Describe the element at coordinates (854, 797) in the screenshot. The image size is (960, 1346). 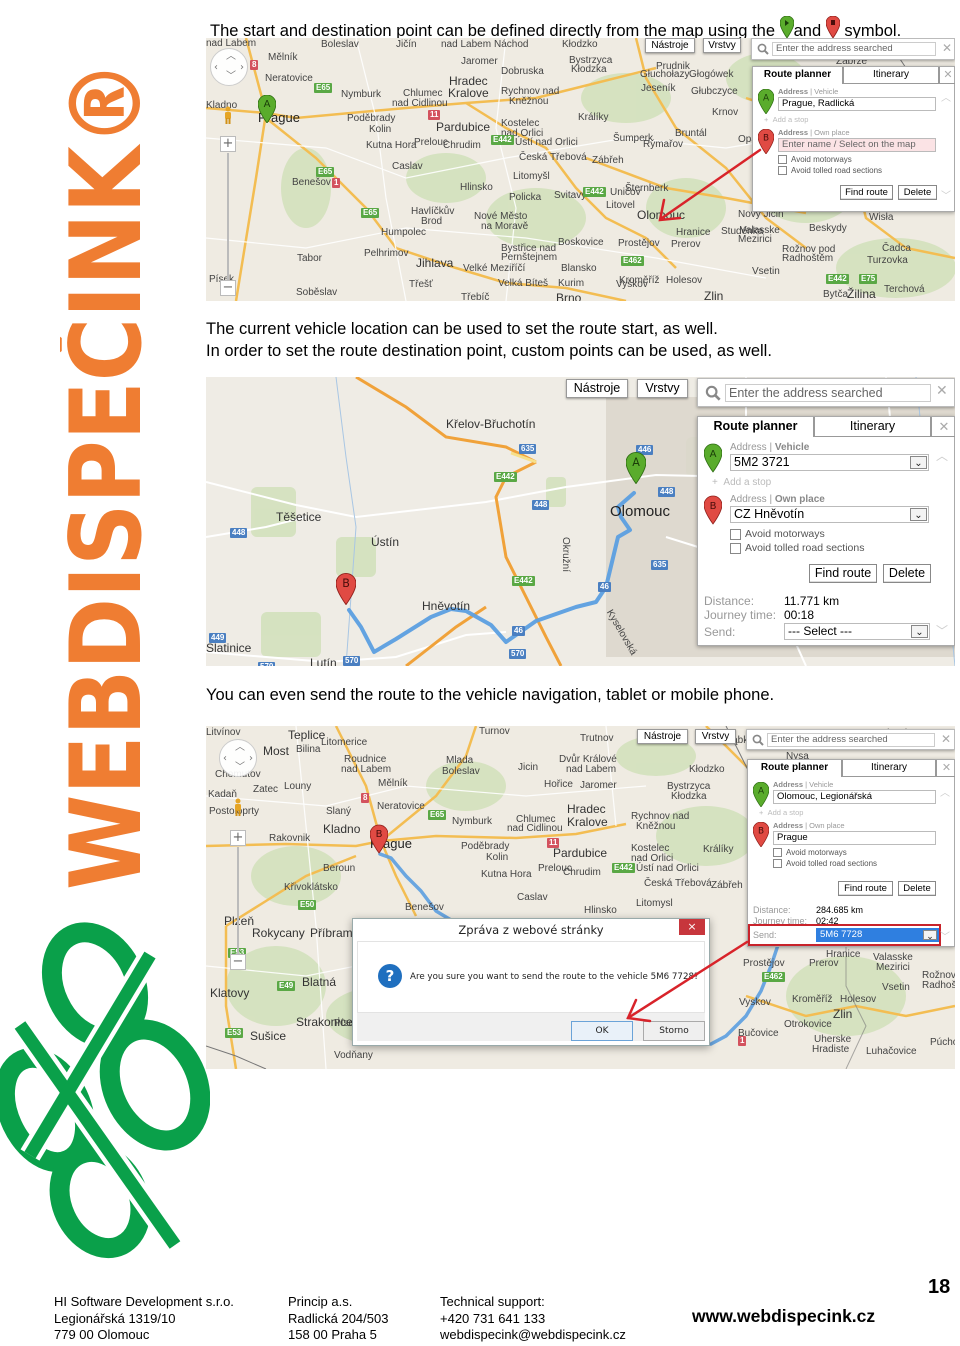
I see `start-address-input: Olomouc, Legionářská` at that location.